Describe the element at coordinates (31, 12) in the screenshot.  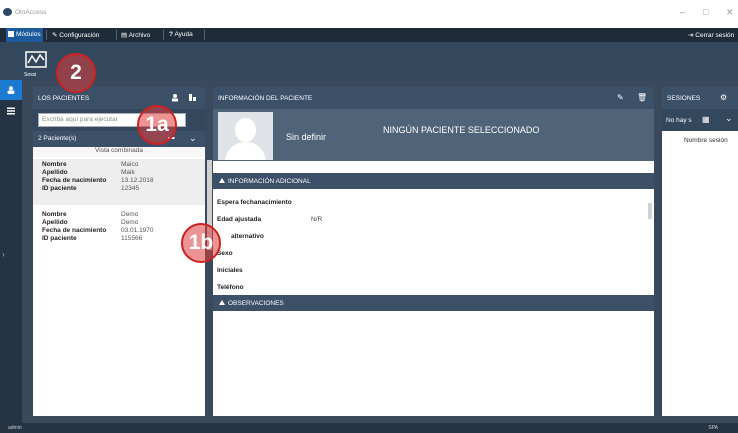
I see `window-title: OtoAccess` at that location.